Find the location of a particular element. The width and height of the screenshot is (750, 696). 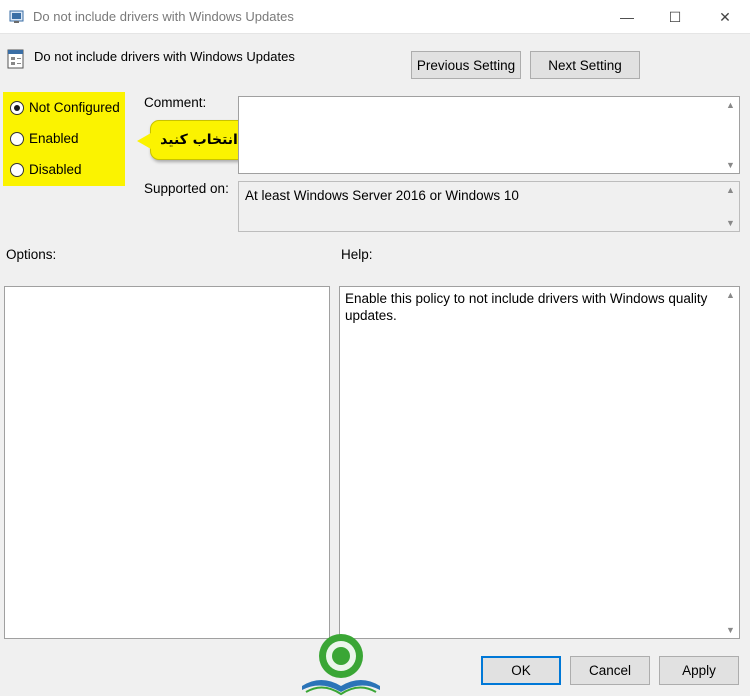

help-scrollbar: ▲ ▼ is located at coordinates (730, 462).